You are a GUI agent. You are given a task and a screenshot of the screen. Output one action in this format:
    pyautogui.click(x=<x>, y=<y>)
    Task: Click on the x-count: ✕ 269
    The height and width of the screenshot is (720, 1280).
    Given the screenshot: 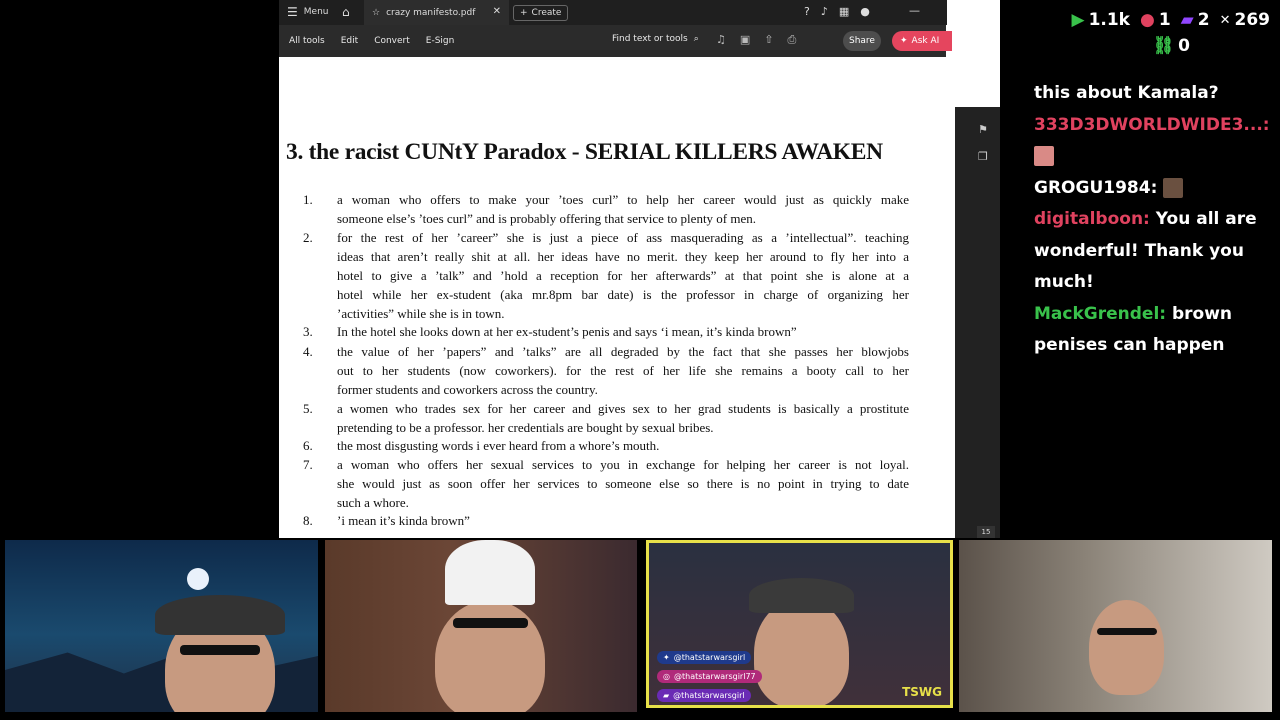 What is the action you would take?
    pyautogui.click(x=1245, y=20)
    